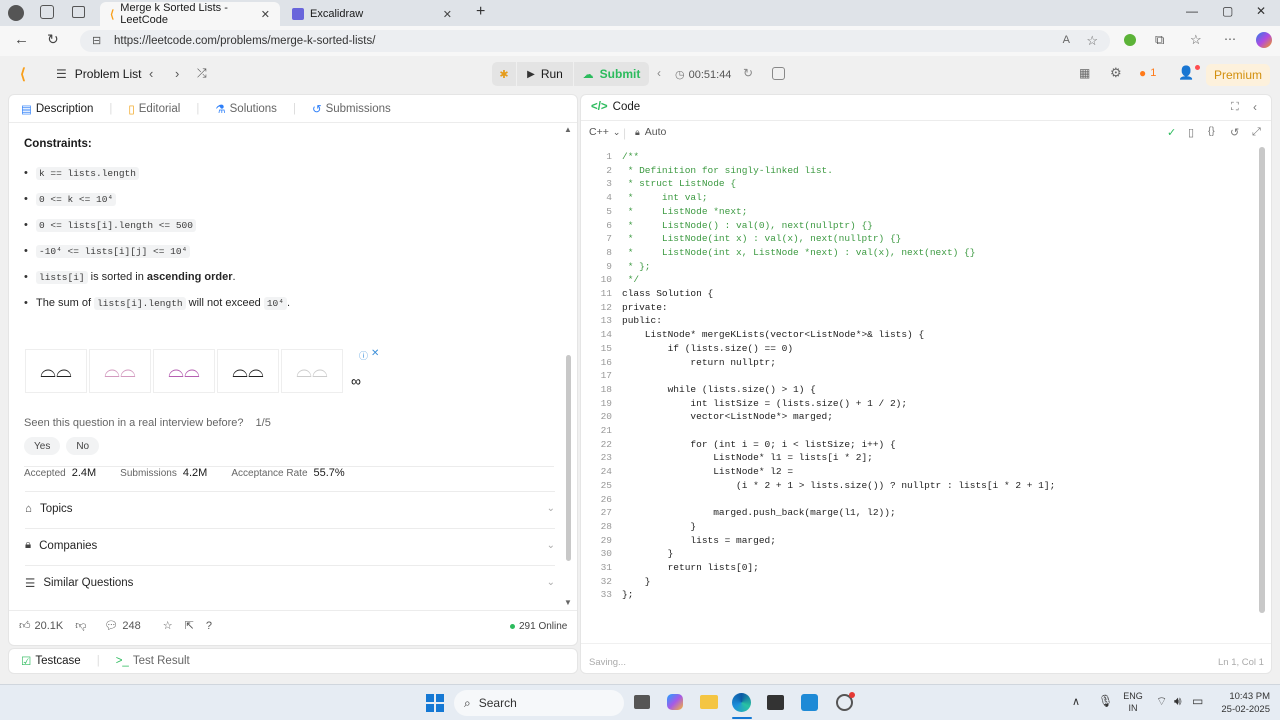 This screenshot has height=720, width=1280. Describe the element at coordinates (568, 129) in the screenshot. I see `scroll-up-icon: ▲` at that location.